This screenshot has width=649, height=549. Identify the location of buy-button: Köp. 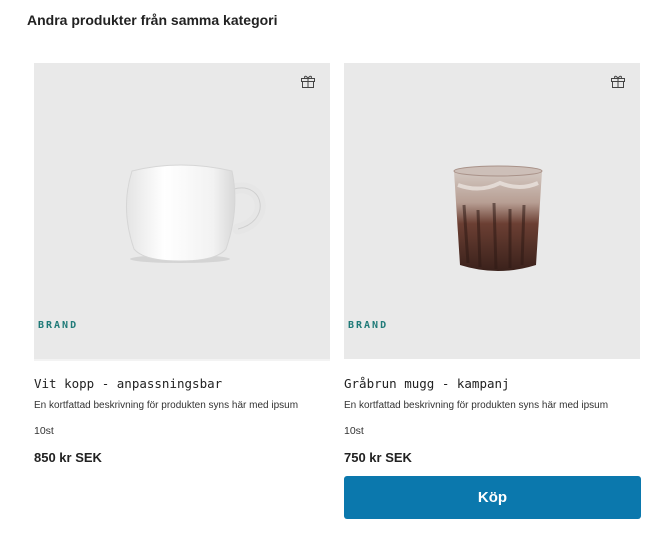
(492, 497).